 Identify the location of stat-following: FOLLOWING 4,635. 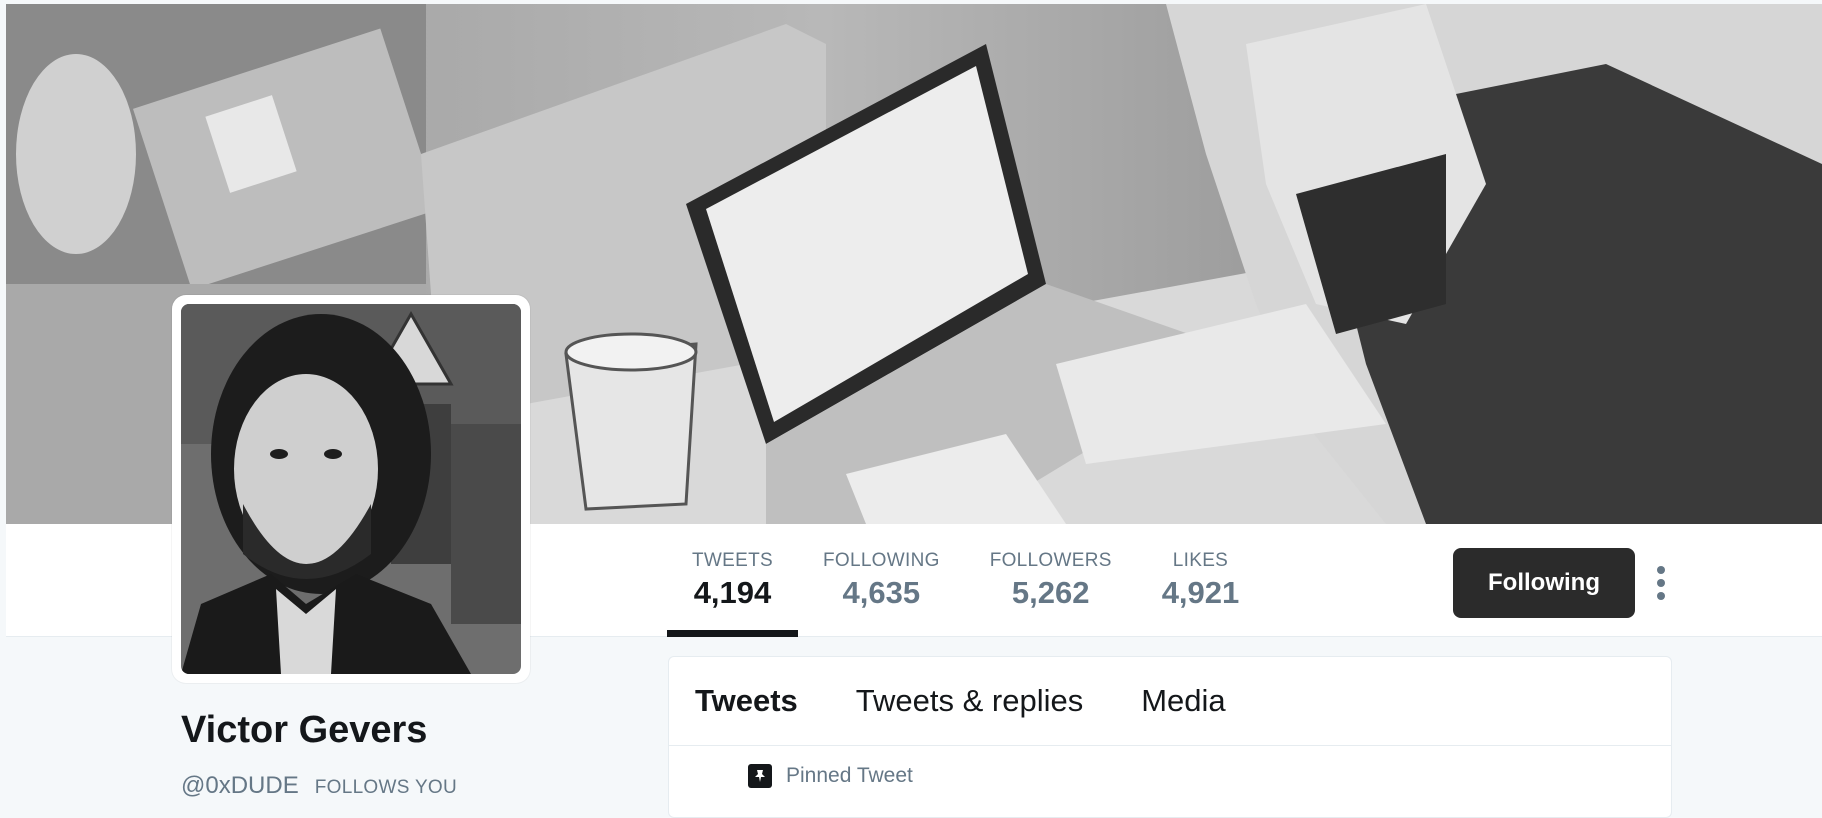
(881, 580).